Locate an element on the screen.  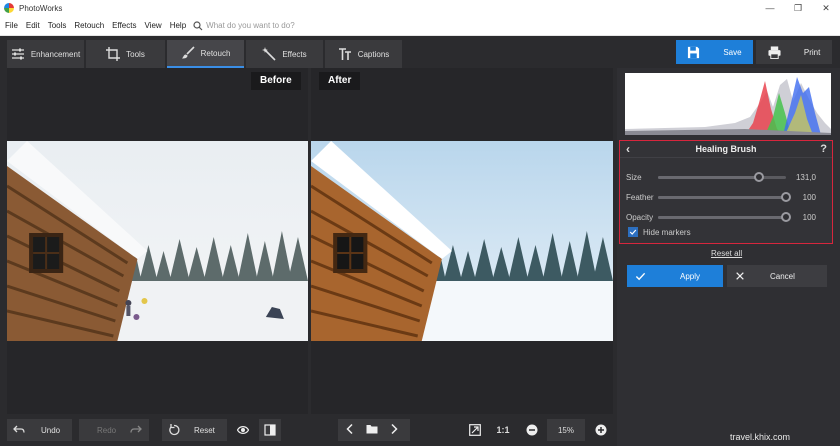
reset-all-link: Reset all is located at coordinates (726, 253).